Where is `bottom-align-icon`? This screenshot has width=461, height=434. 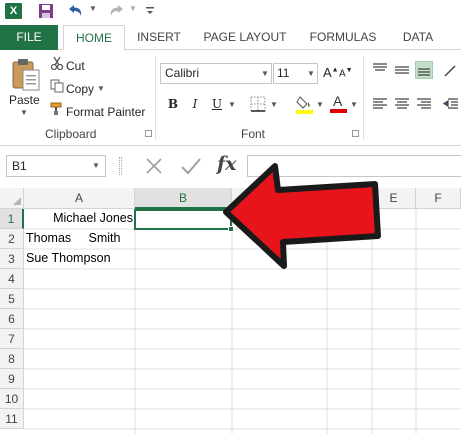
bottom-align-icon is located at coordinates (424, 70).